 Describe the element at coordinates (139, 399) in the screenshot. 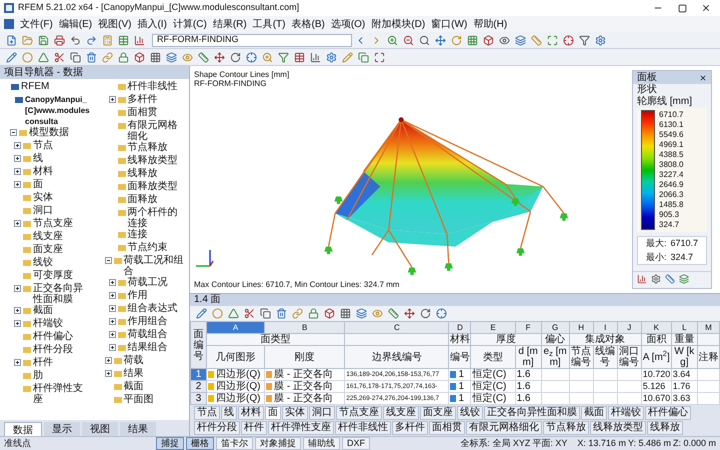

I see `tree-item: 平面图` at that location.